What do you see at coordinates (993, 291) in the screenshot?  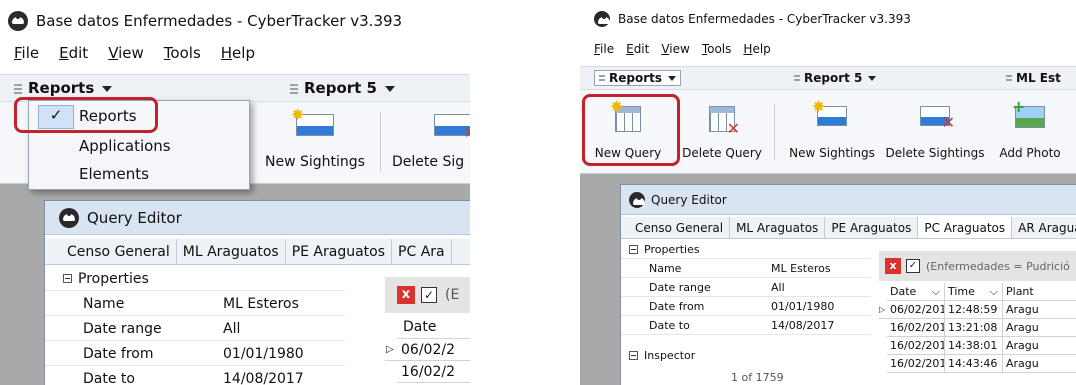 I see `sort-icon: ⌵` at bounding box center [993, 291].